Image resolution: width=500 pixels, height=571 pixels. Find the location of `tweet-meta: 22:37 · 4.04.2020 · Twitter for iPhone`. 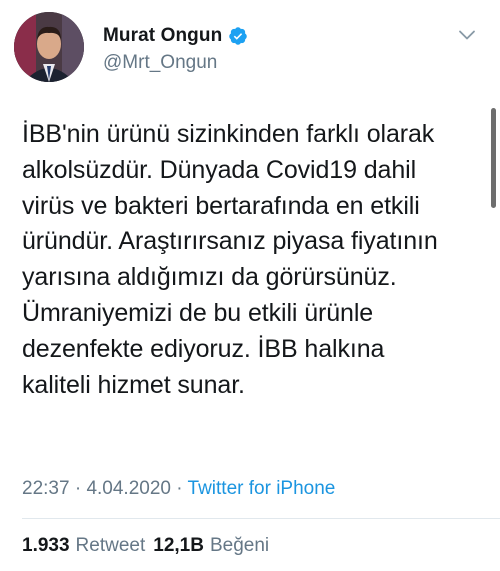

tweet-meta: 22:37 · 4.04.2020 · Twitter for iPhone is located at coordinates (178, 489).